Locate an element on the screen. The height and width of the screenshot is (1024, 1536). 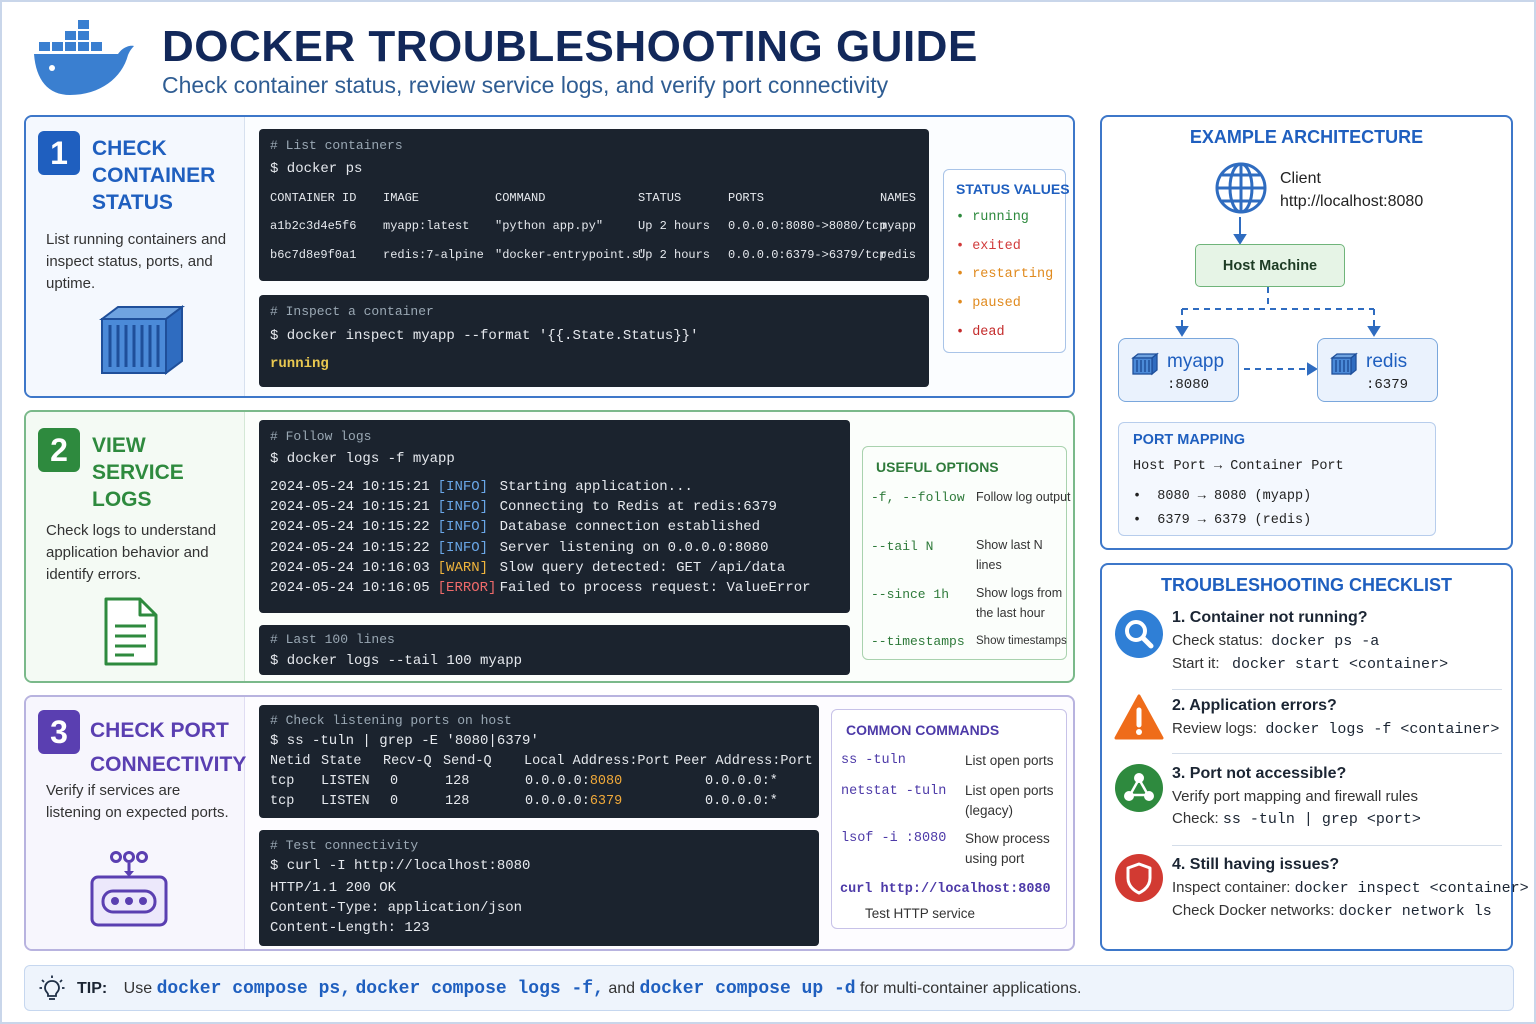
useful-options-title: USEFUL OPTIONS is located at coordinates (937, 467).